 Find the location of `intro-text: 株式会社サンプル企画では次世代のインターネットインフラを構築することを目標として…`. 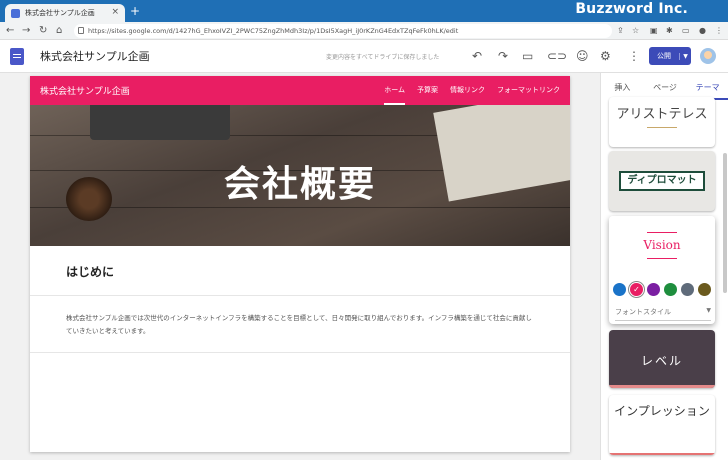

intro-text: 株式会社サンプル企画では次世代のインターネットインフラを構築することを目標として… is located at coordinates (301, 325).